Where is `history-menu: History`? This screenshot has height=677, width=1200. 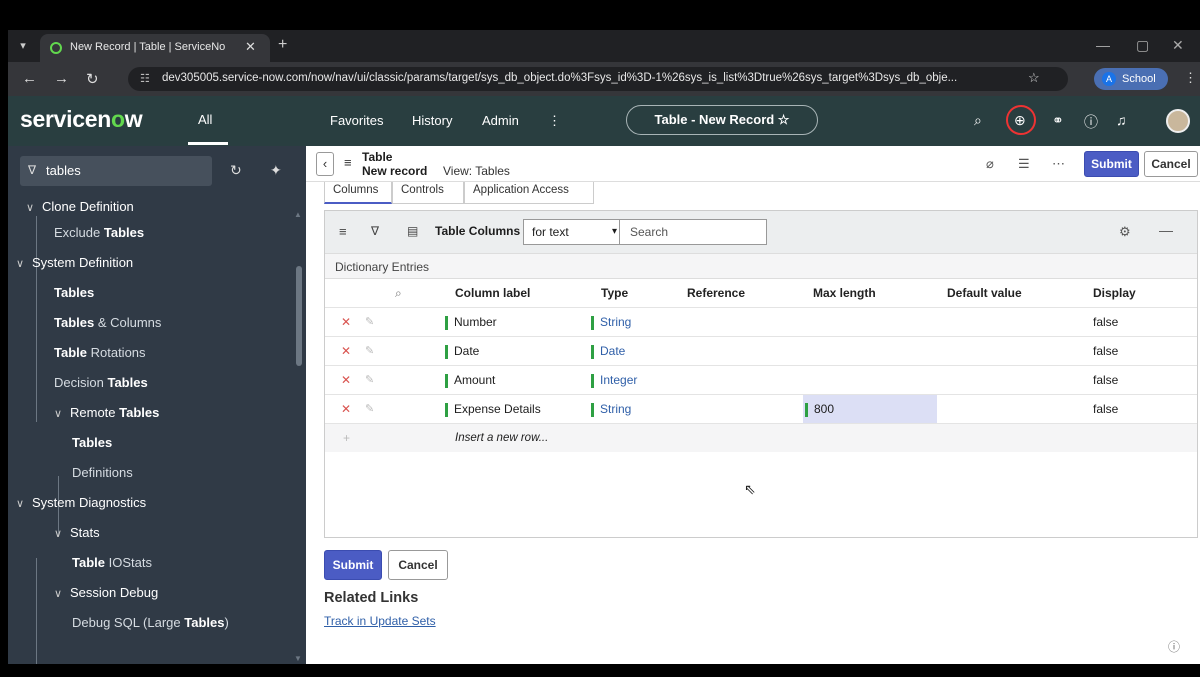
history-menu: History is located at coordinates (432, 120).